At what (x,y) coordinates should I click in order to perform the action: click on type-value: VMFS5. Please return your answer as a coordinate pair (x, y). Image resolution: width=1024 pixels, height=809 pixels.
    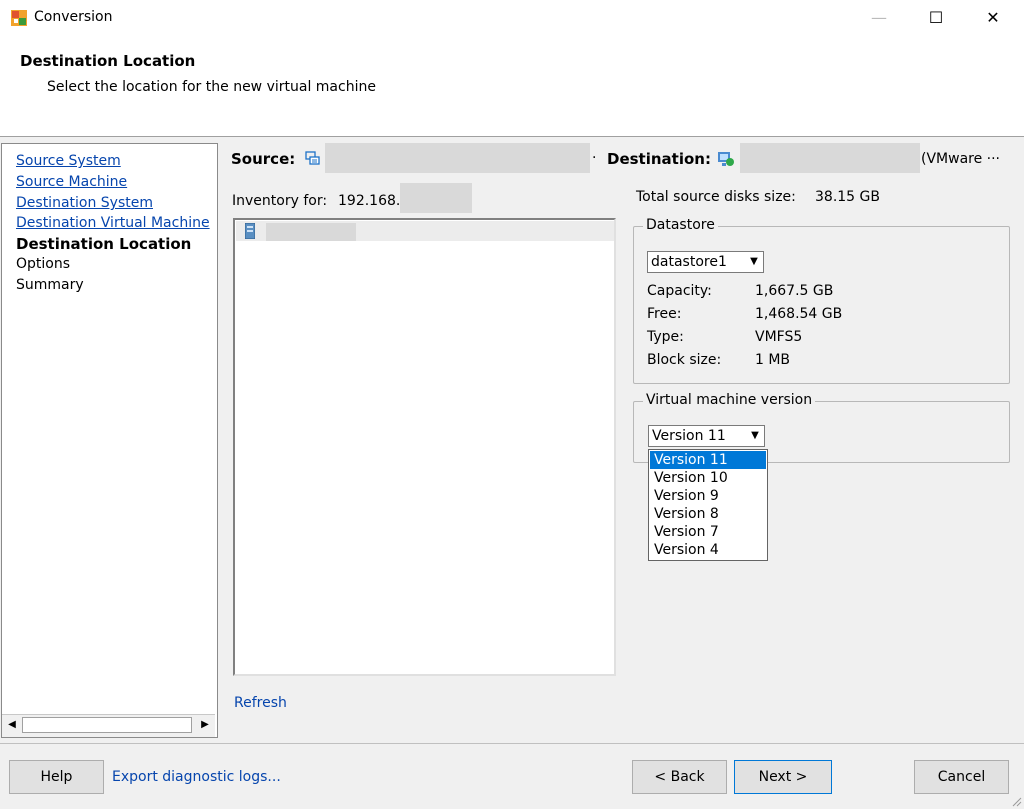
    Looking at the image, I should click on (779, 337).